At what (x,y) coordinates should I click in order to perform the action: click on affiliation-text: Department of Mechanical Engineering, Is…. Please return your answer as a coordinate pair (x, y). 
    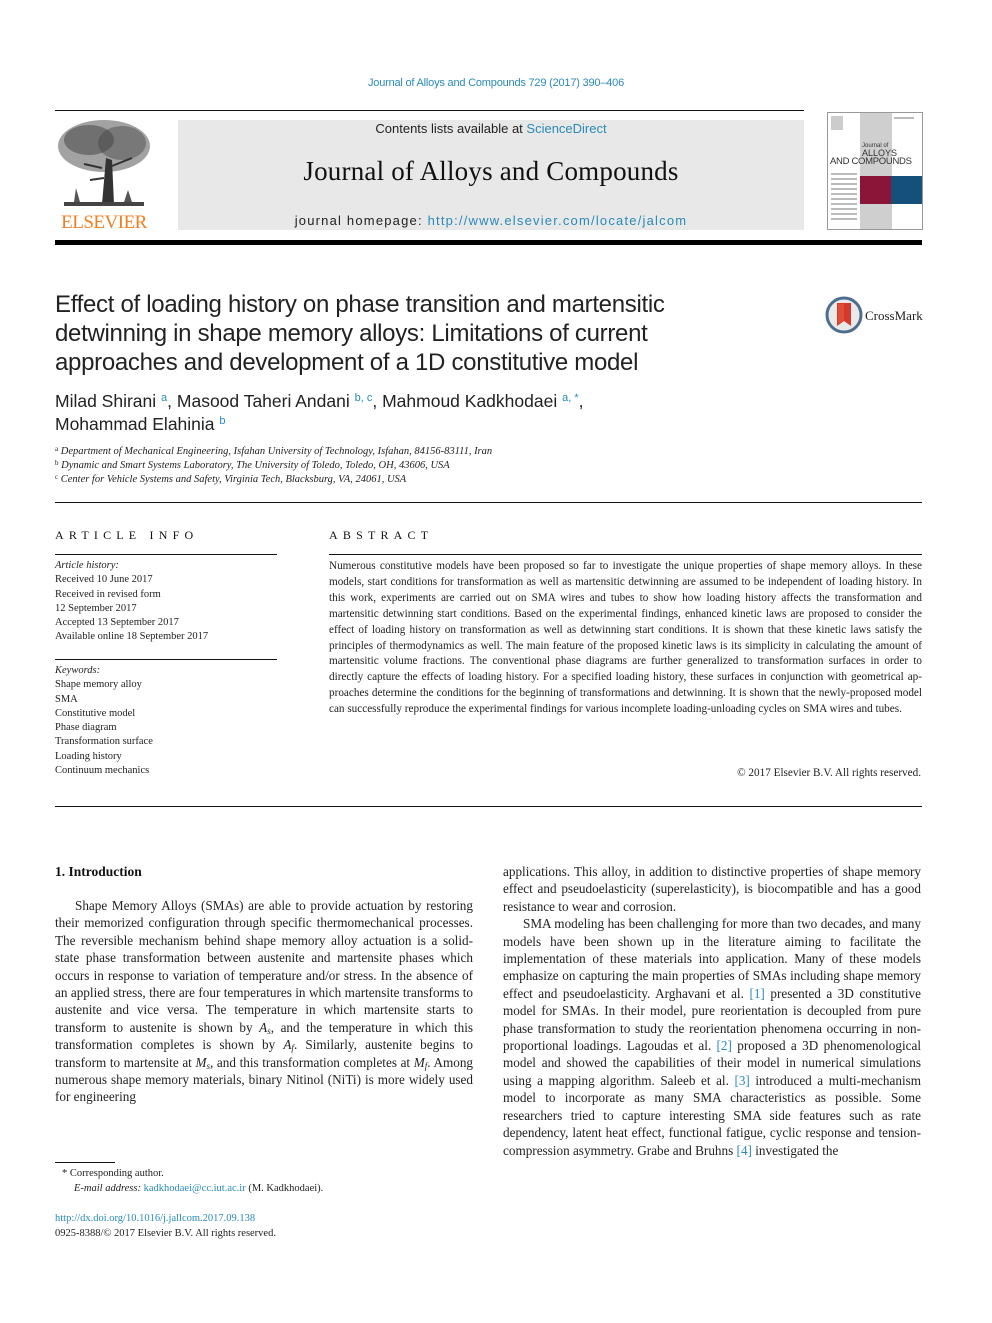
    Looking at the image, I should click on (276, 451).